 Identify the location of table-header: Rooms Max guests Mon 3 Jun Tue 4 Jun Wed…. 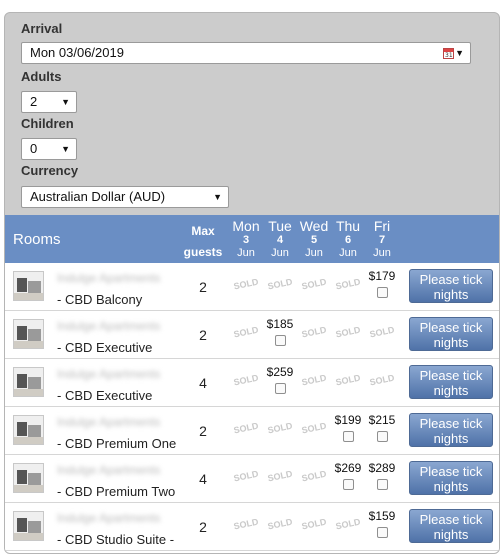
(252, 239).